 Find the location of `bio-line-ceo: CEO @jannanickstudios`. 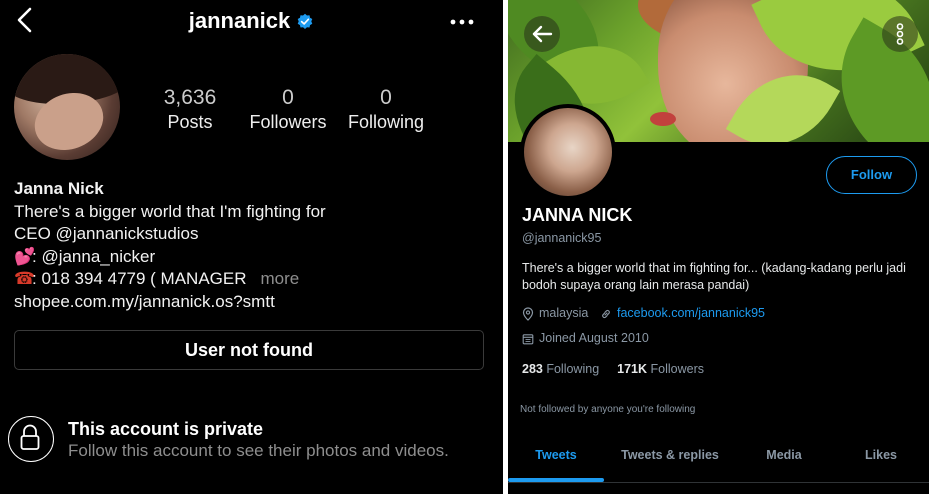

bio-line-ceo: CEO @jannanickstudios is located at coordinates (106, 233).